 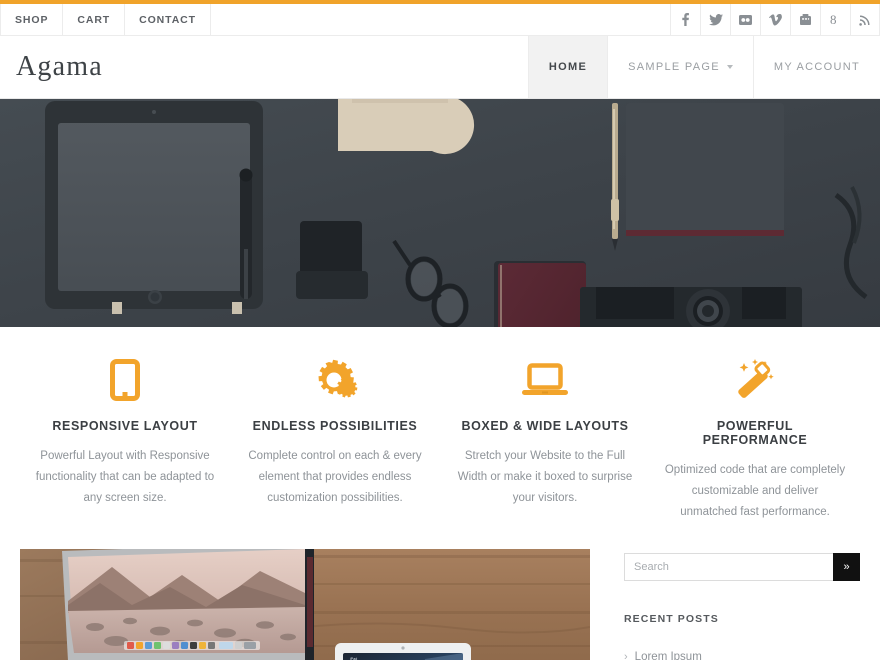 I want to click on twitter-icon, so click(x=715, y=19).